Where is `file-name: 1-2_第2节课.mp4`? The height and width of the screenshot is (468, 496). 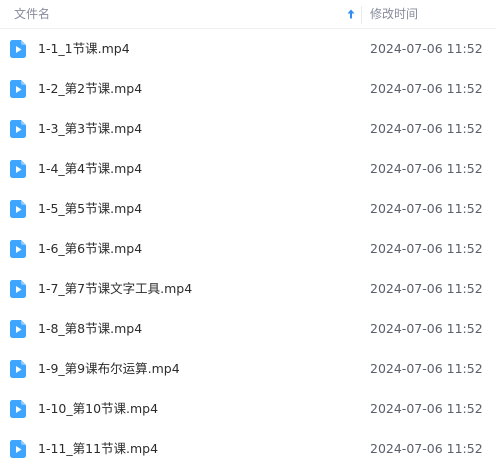
file-name: 1-2_第2节课.mp4 is located at coordinates (90, 89).